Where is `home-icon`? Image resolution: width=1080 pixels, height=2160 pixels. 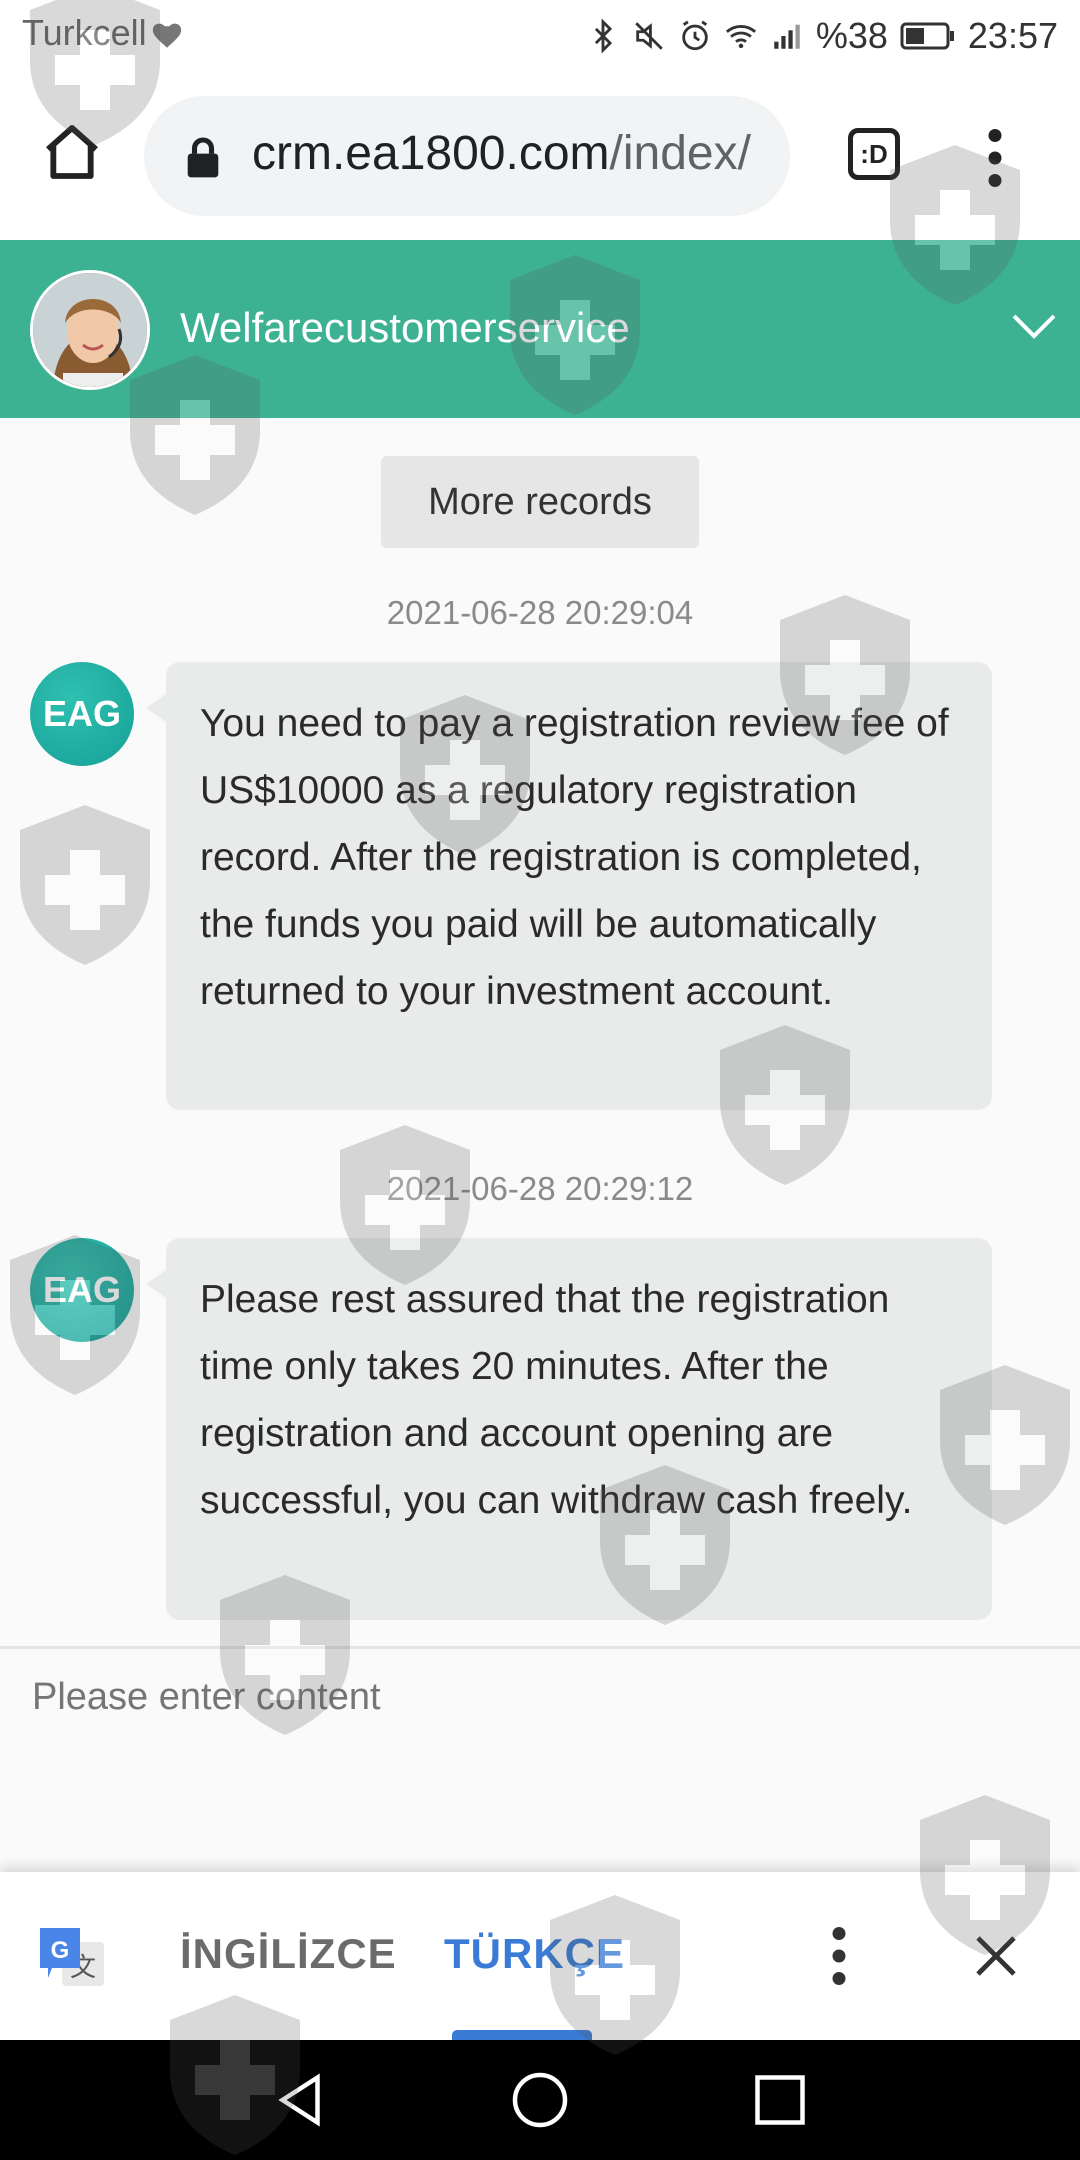
home-icon is located at coordinates (72, 152).